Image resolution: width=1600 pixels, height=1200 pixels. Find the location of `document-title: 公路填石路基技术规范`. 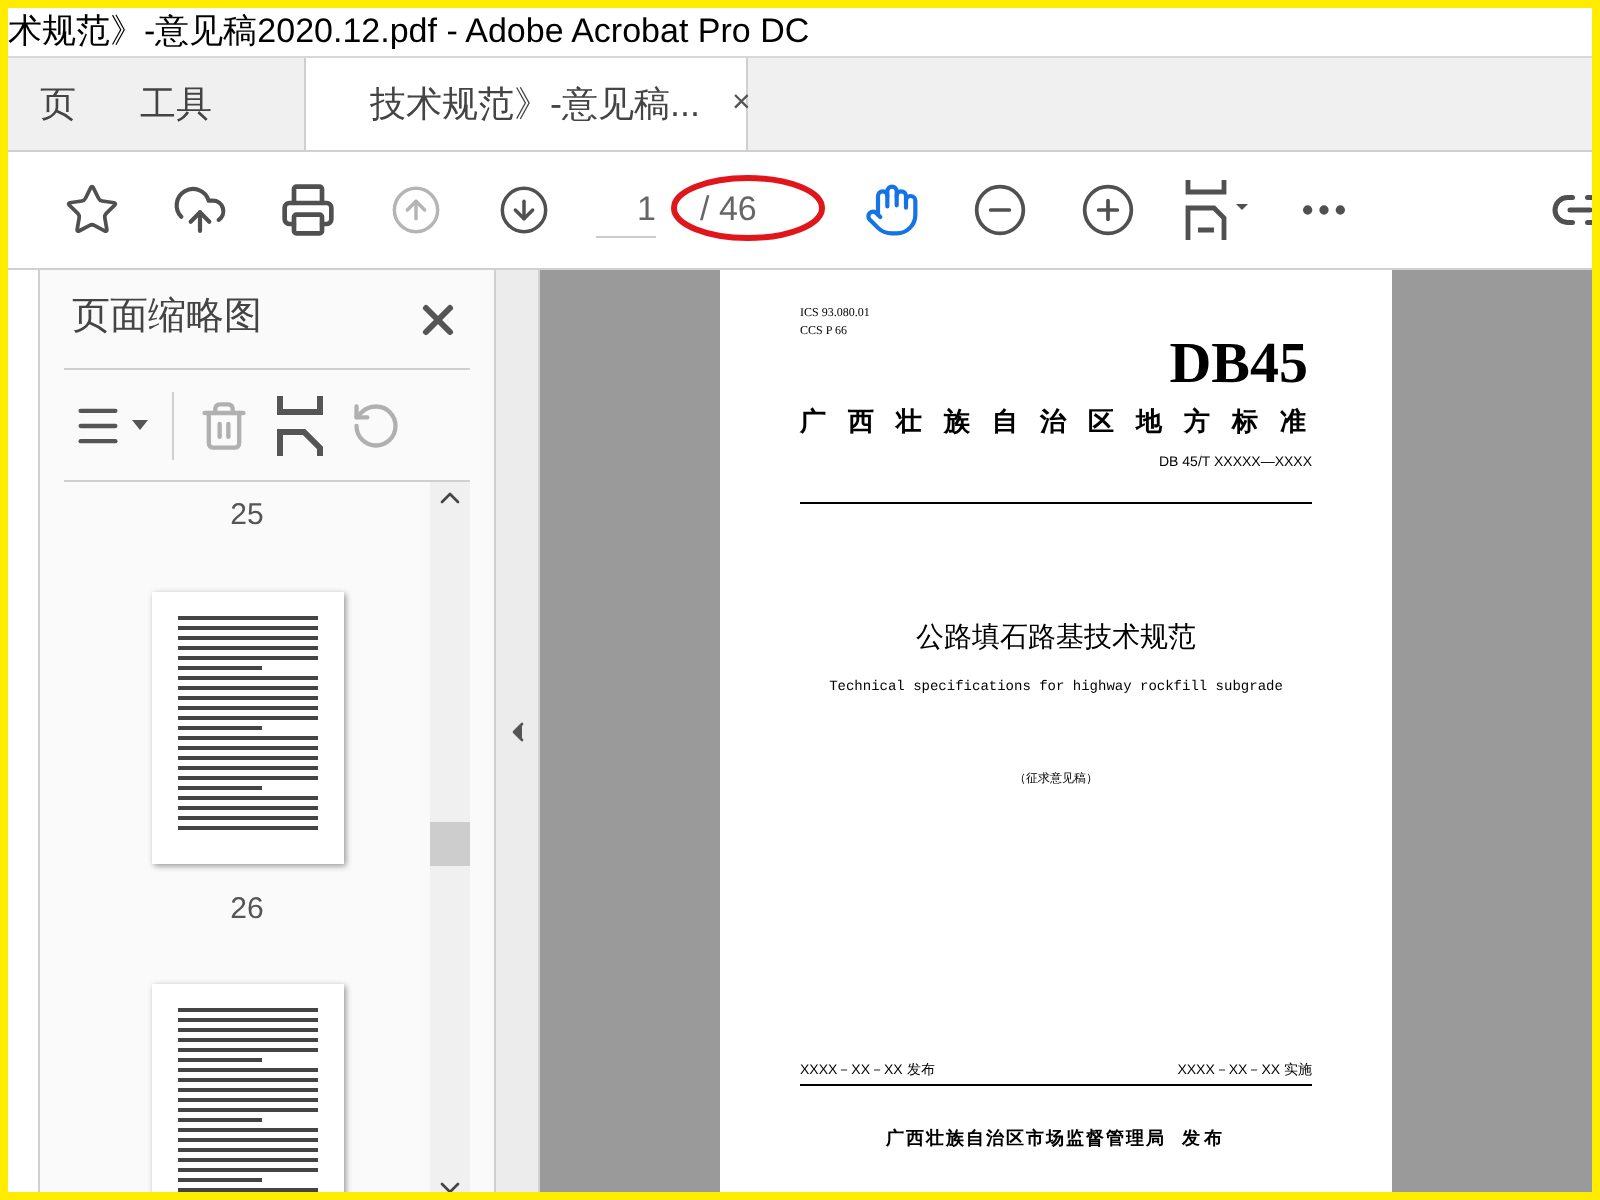

document-title: 公路填石路基技术规范 is located at coordinates (1056, 637).